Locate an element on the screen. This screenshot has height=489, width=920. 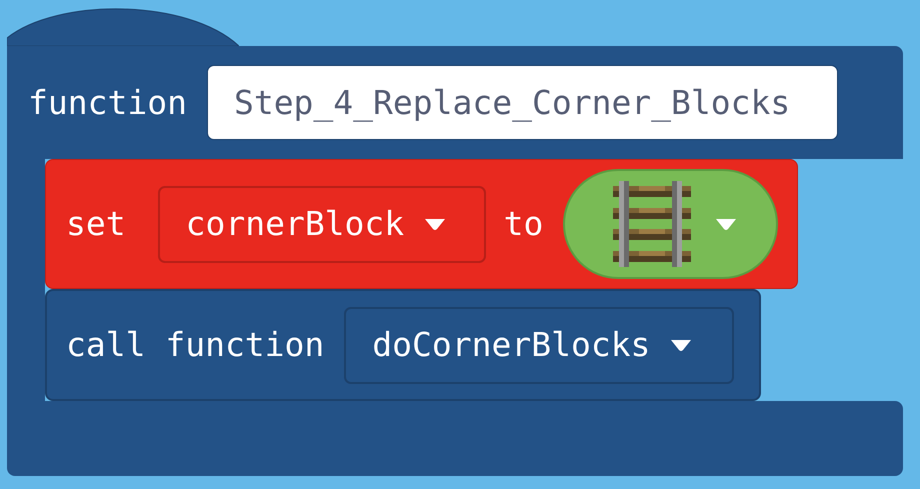
to-keyword: to is located at coordinates (524, 224).